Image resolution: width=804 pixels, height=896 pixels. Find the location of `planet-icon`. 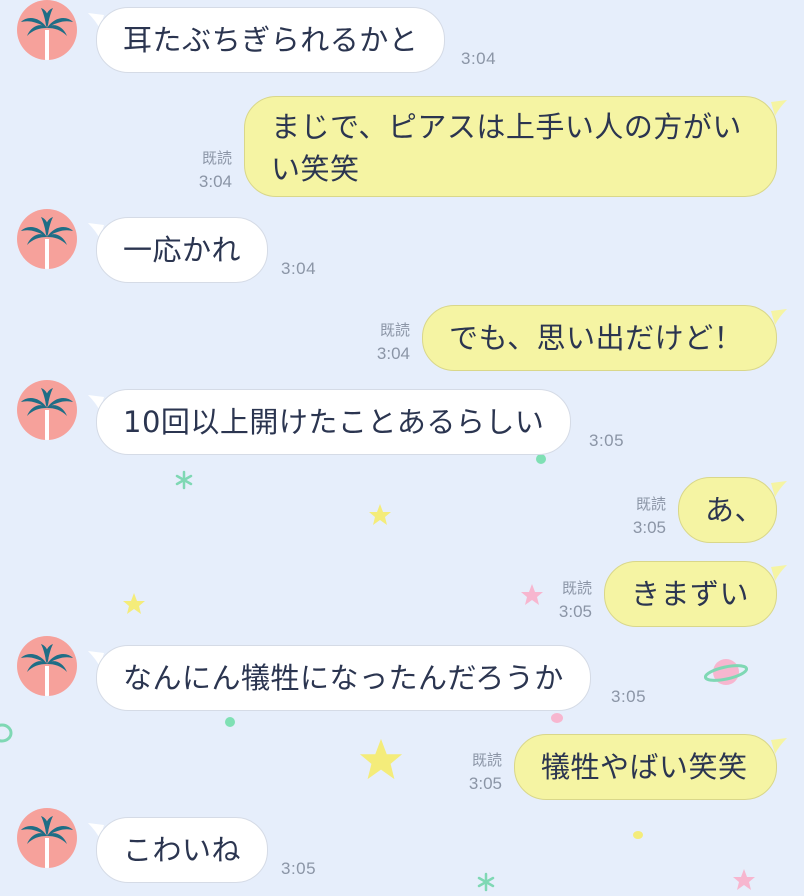

planet-icon is located at coordinates (726, 672).